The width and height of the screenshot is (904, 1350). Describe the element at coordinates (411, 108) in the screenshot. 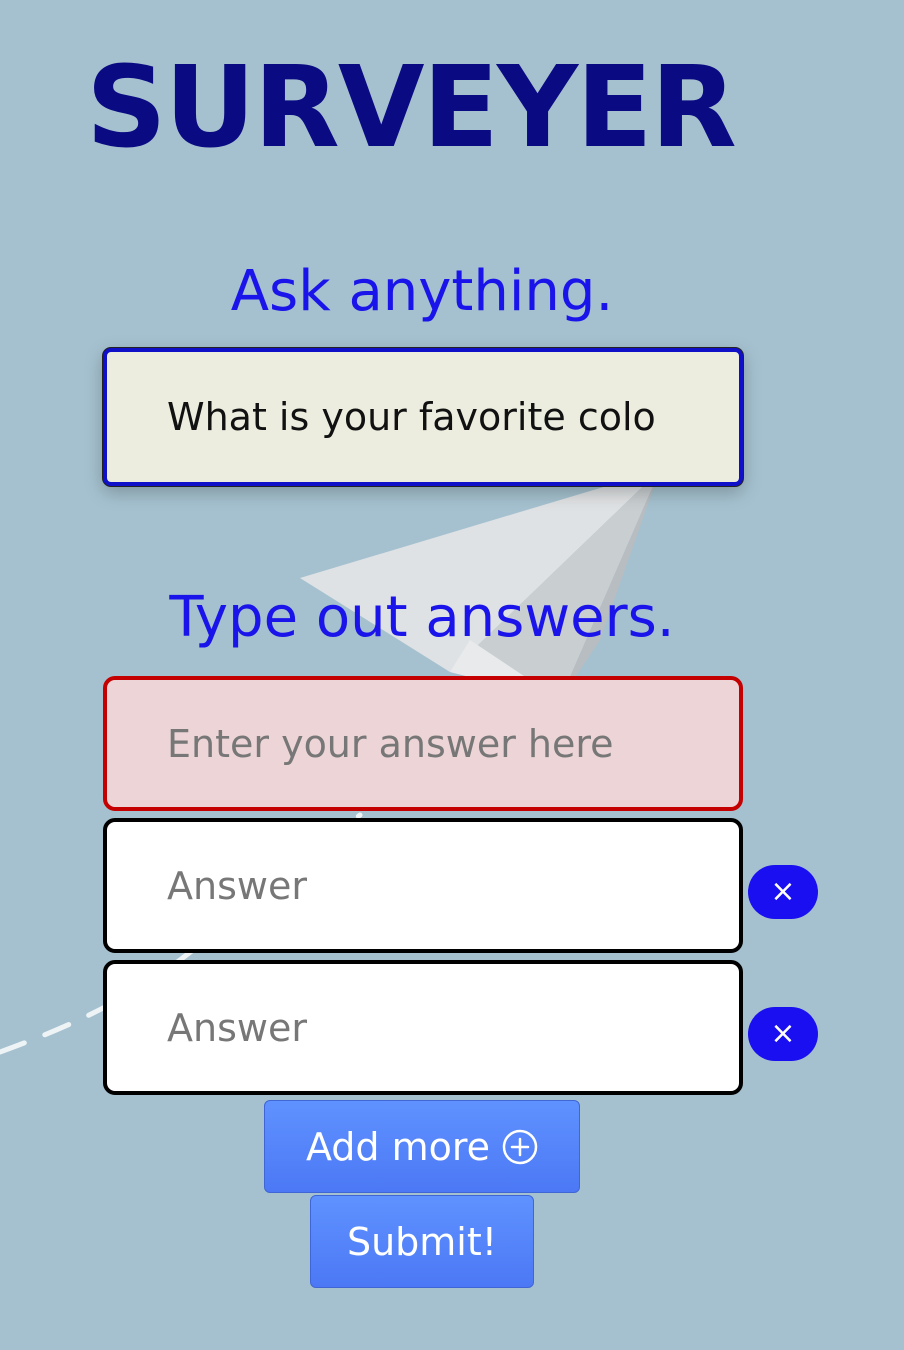

I see `app-title: SURVEYER` at that location.